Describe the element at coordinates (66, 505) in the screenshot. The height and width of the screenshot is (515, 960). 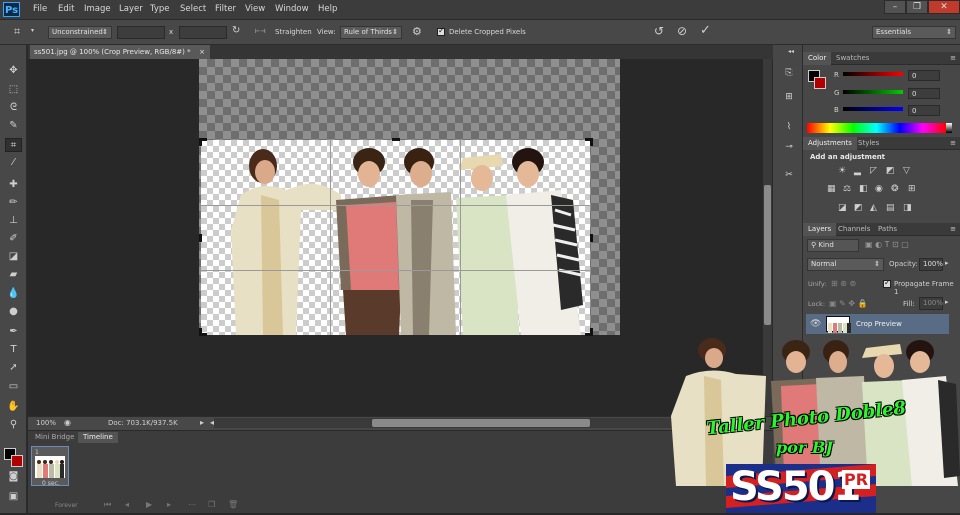
I see `loop-option: Forever` at that location.